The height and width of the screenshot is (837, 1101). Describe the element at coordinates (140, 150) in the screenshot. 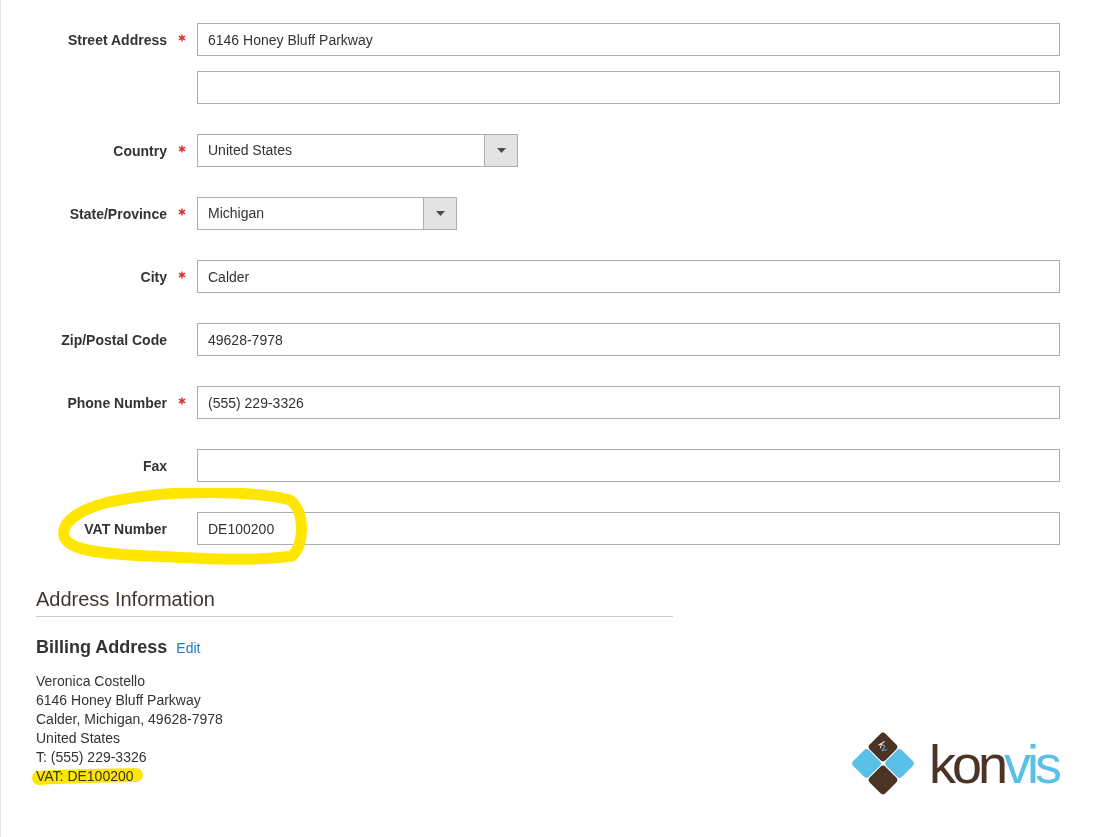

I see `field-label: Country` at that location.